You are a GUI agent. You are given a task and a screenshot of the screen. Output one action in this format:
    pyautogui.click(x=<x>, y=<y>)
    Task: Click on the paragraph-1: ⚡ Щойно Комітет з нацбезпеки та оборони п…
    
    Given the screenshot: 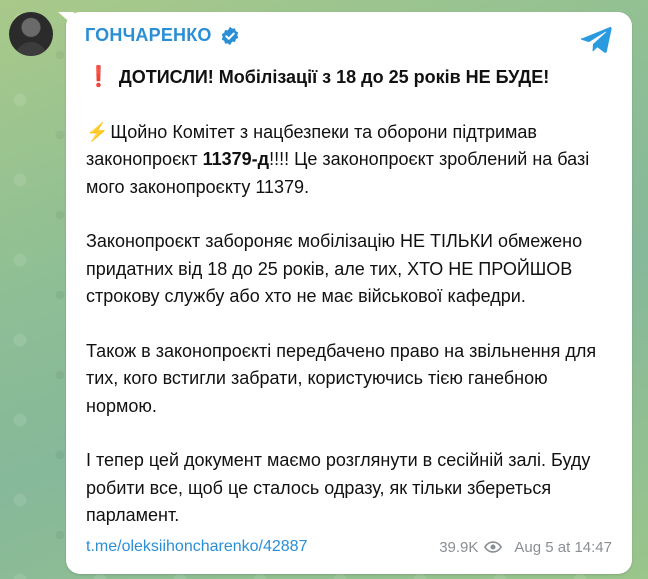 What is the action you would take?
    pyautogui.click(x=351, y=160)
    